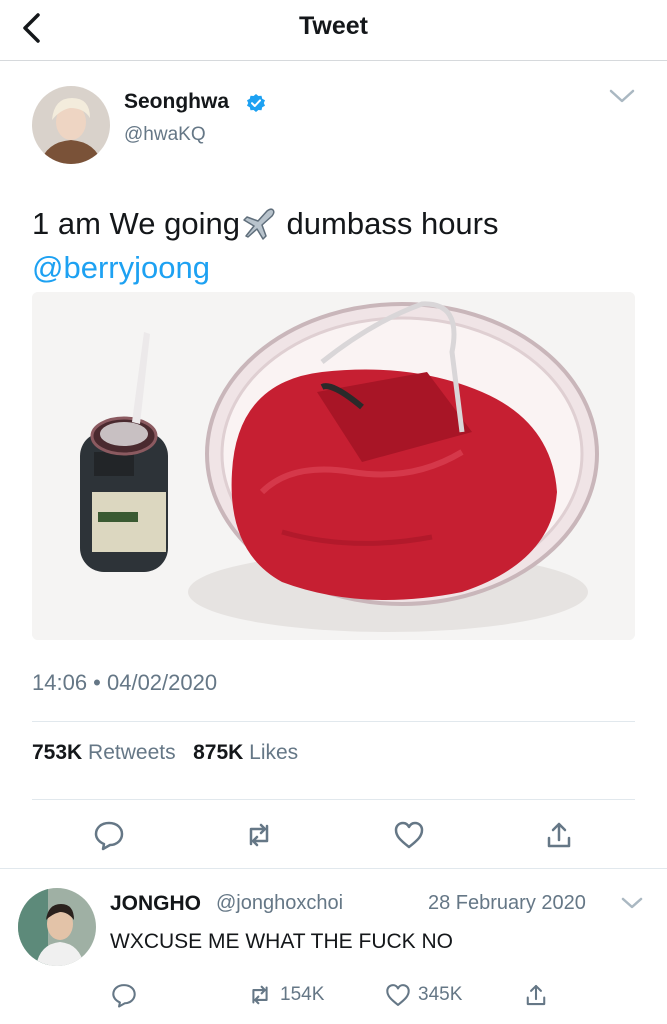  Describe the element at coordinates (121, 267) in the screenshot. I see `mention-link: @berryjoong` at that location.